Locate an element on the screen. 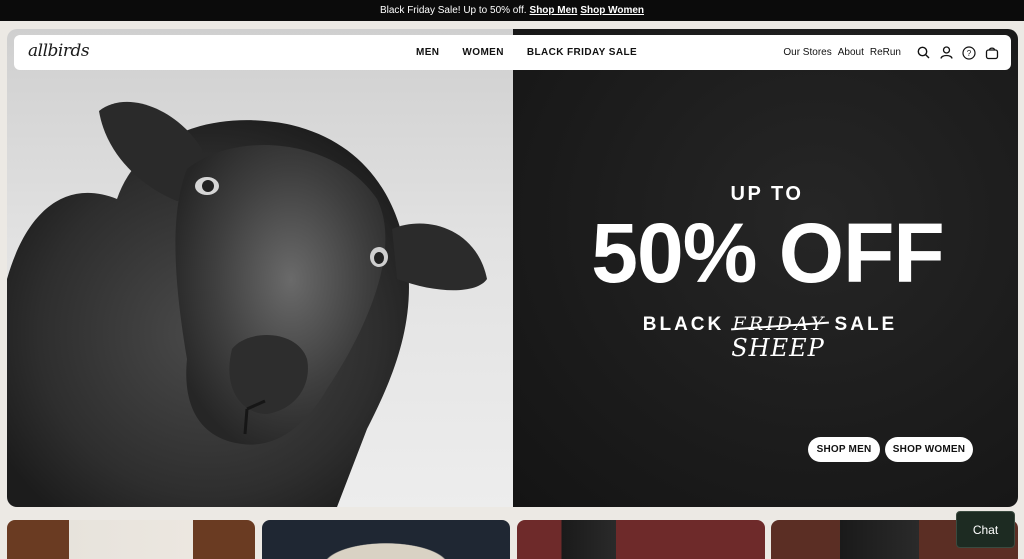 This screenshot has height=559, width=1024. help-icon: ? is located at coordinates (969, 52).